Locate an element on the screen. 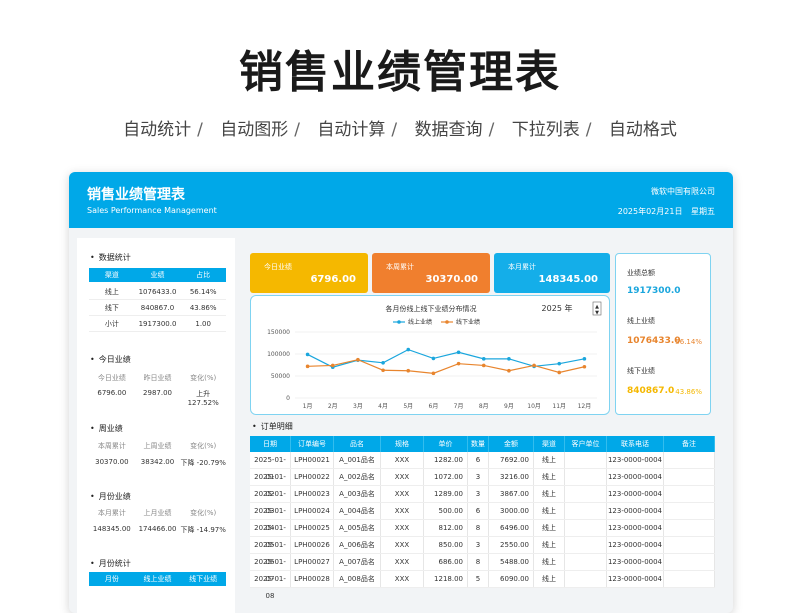 Image resolution: width=800 pixels, height=613 pixels. month-labels: 本月累计 上月业绩 变化(%) is located at coordinates (157, 513).